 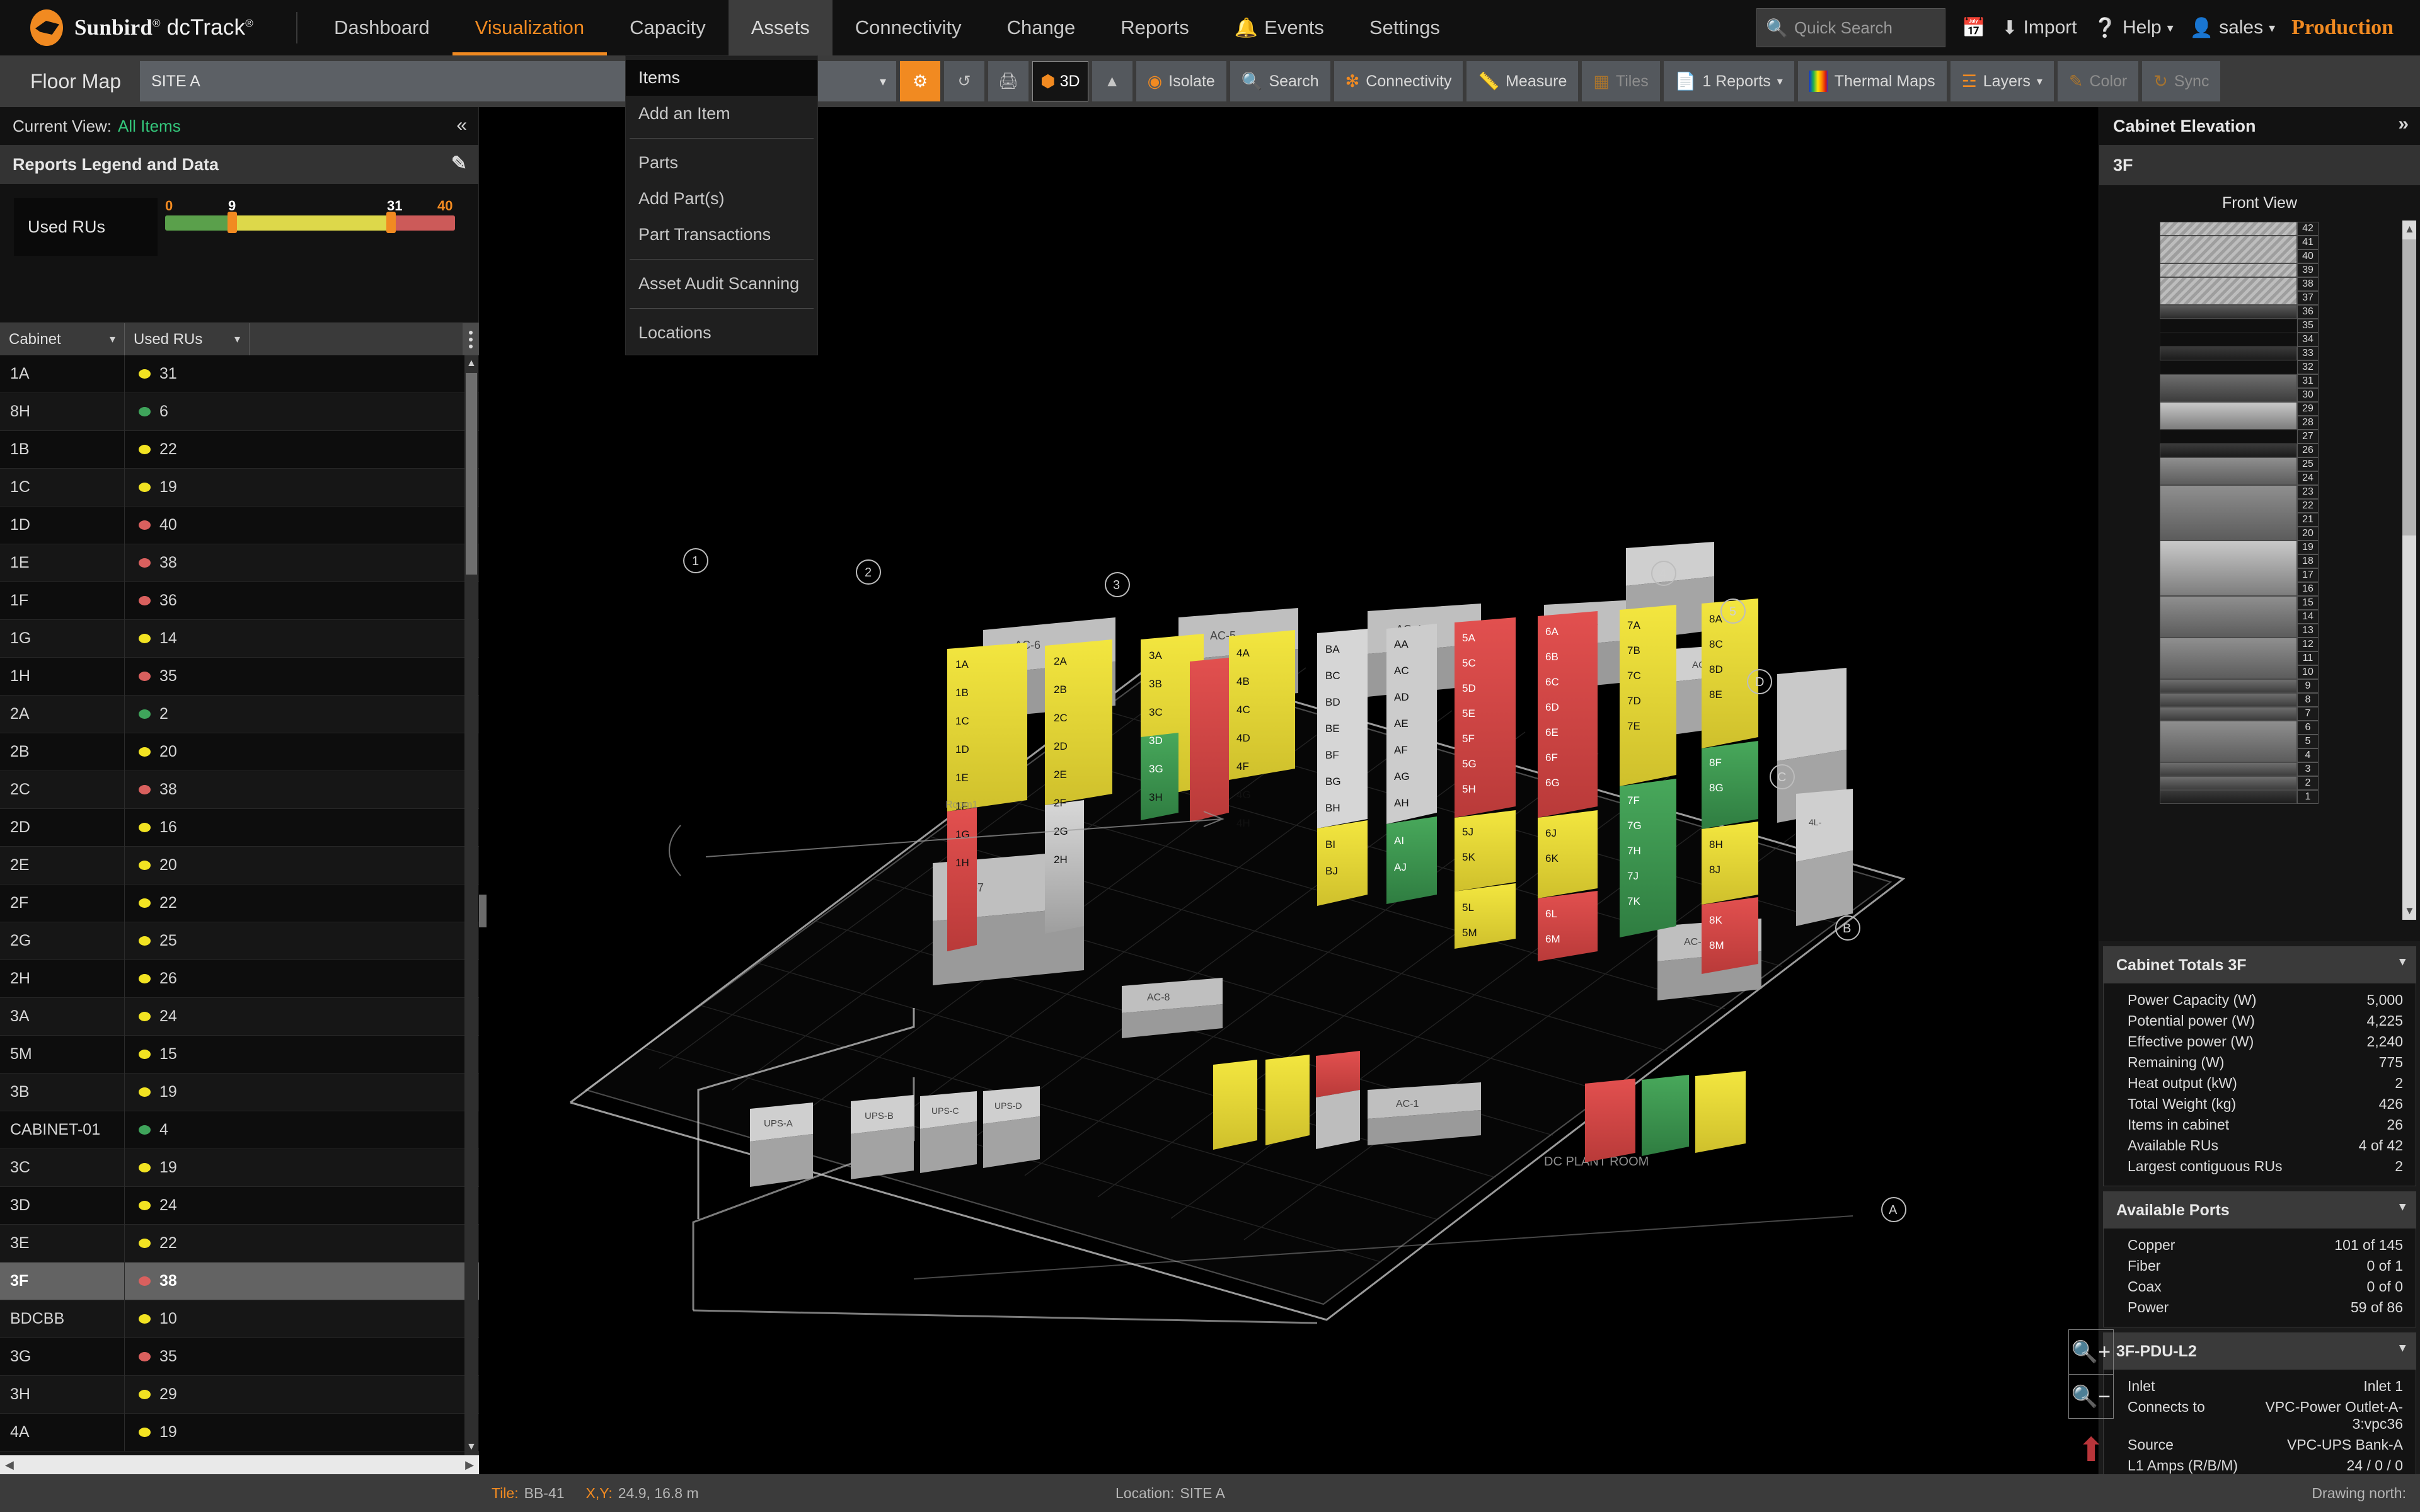 I want to click on table-row: 1F 36, so click(x=240, y=600).